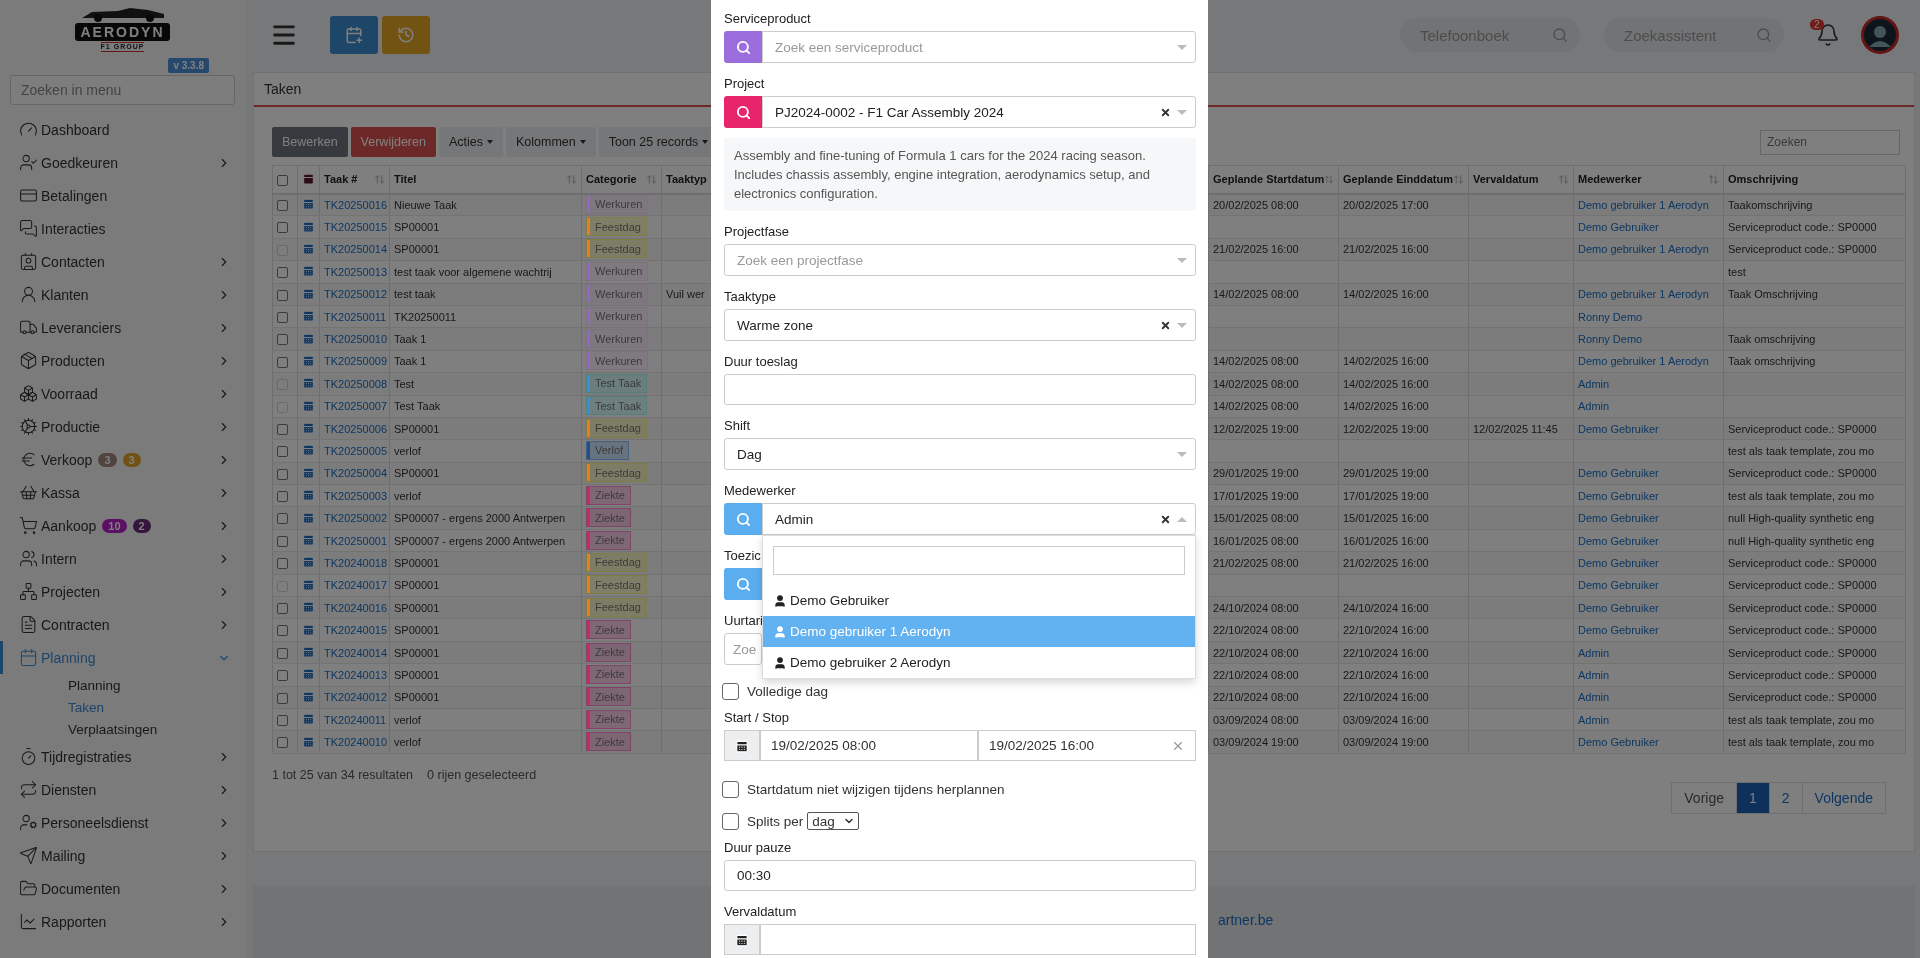 The image size is (1920, 958). I want to click on unit-select: dag, so click(833, 821).